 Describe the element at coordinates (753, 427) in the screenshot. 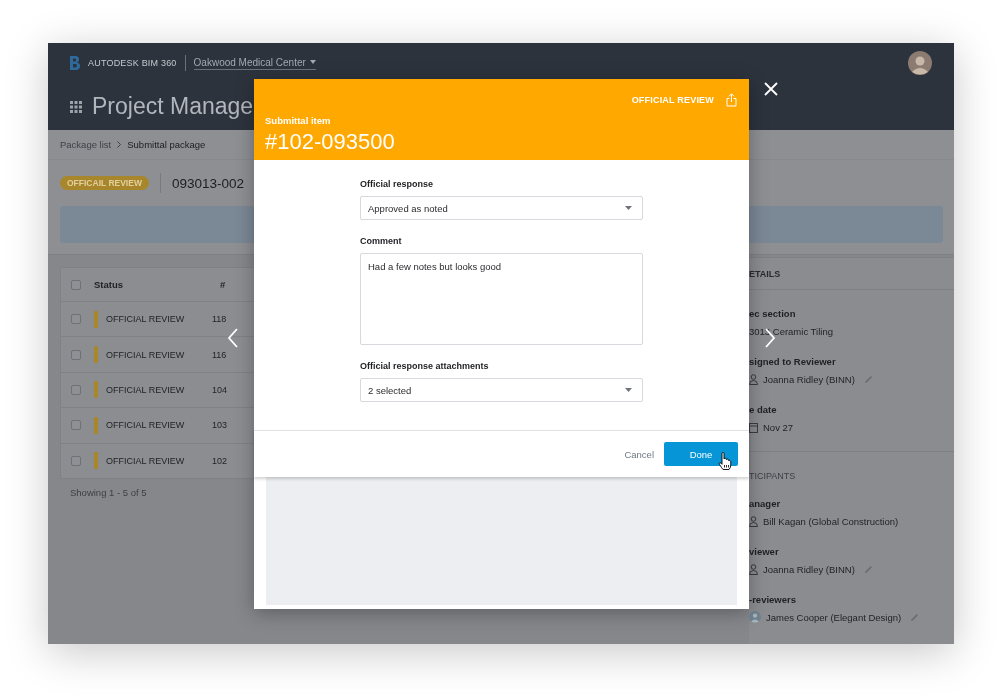

I see `calendar-icon` at that location.